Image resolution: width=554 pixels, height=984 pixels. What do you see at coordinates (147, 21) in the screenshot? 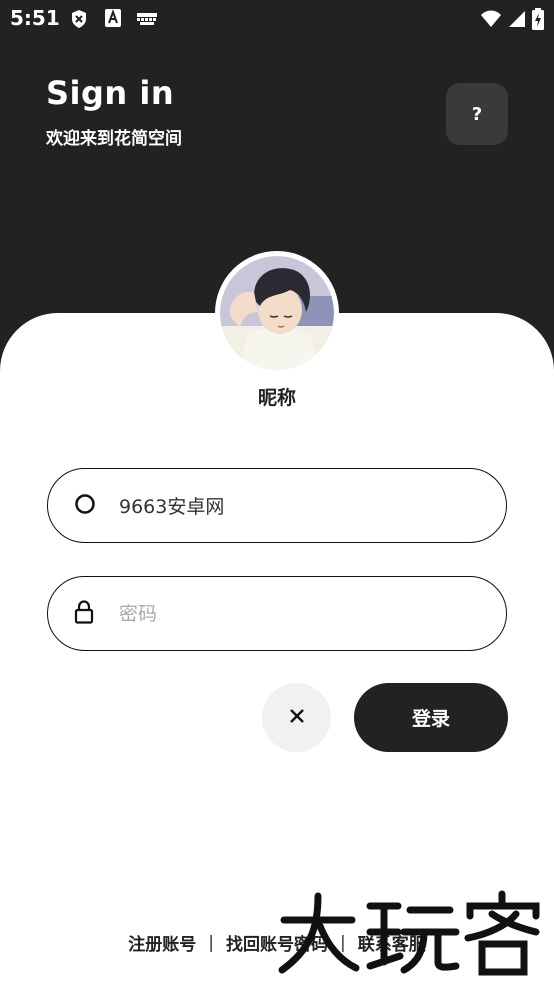
I see `keyboard-icon` at bounding box center [147, 21].